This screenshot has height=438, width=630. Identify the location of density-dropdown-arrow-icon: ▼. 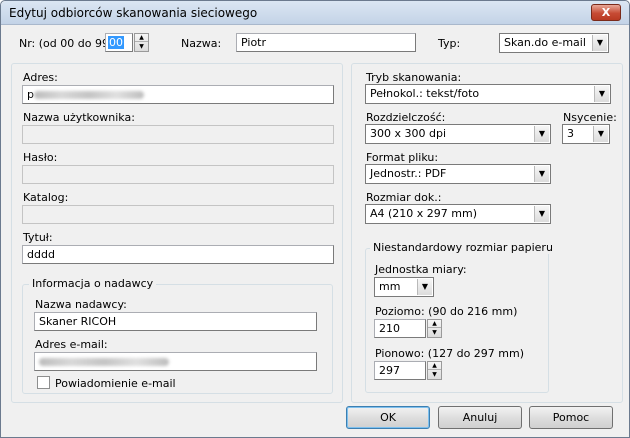
(600, 134).